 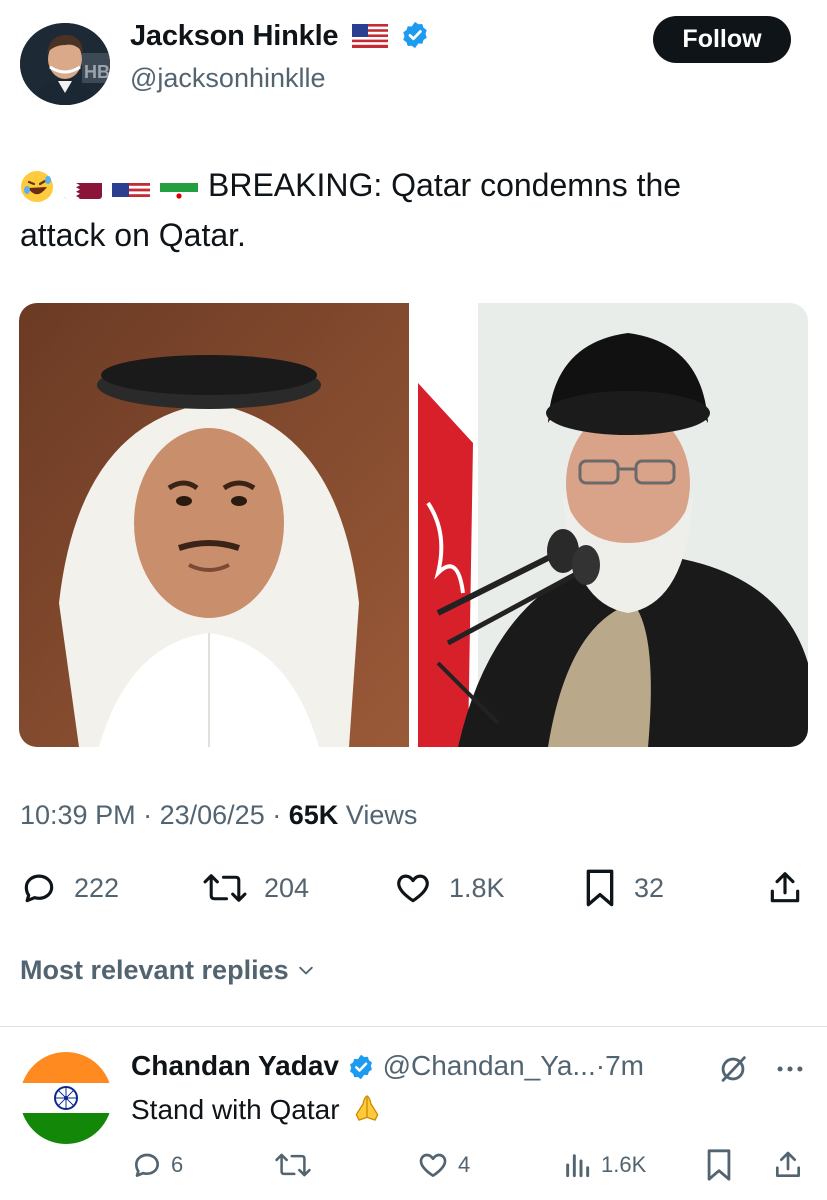 I want to click on reply-views-button: 1.6K, so click(x=603, y=1165).